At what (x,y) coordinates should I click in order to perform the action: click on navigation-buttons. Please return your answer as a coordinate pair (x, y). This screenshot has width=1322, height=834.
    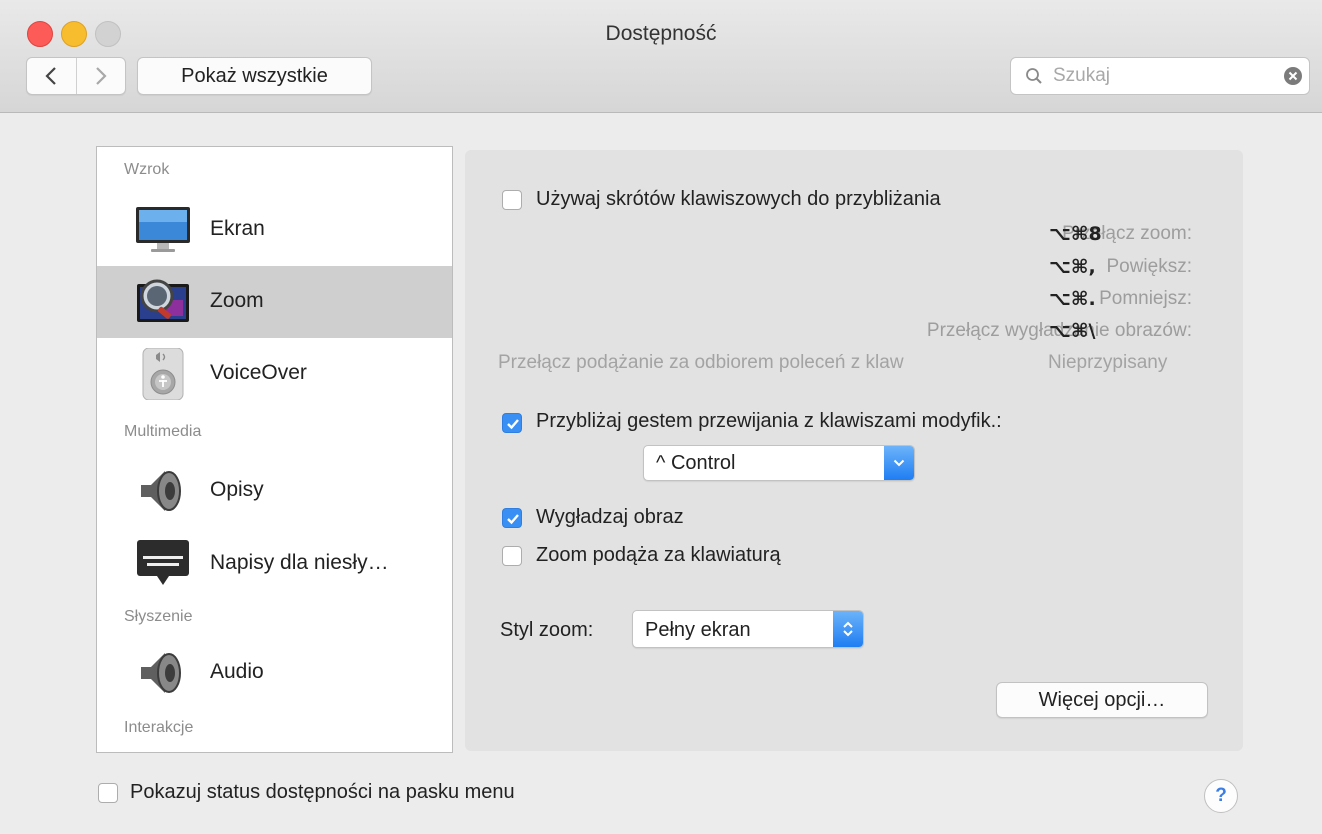
    Looking at the image, I should click on (76, 76).